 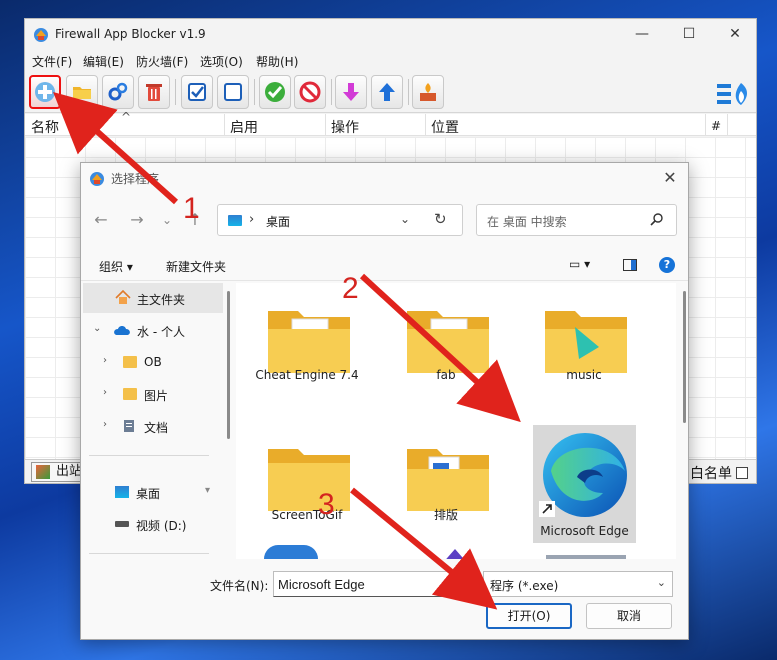 What do you see at coordinates (122, 492) in the screenshot?
I see `desktop-icon` at bounding box center [122, 492].